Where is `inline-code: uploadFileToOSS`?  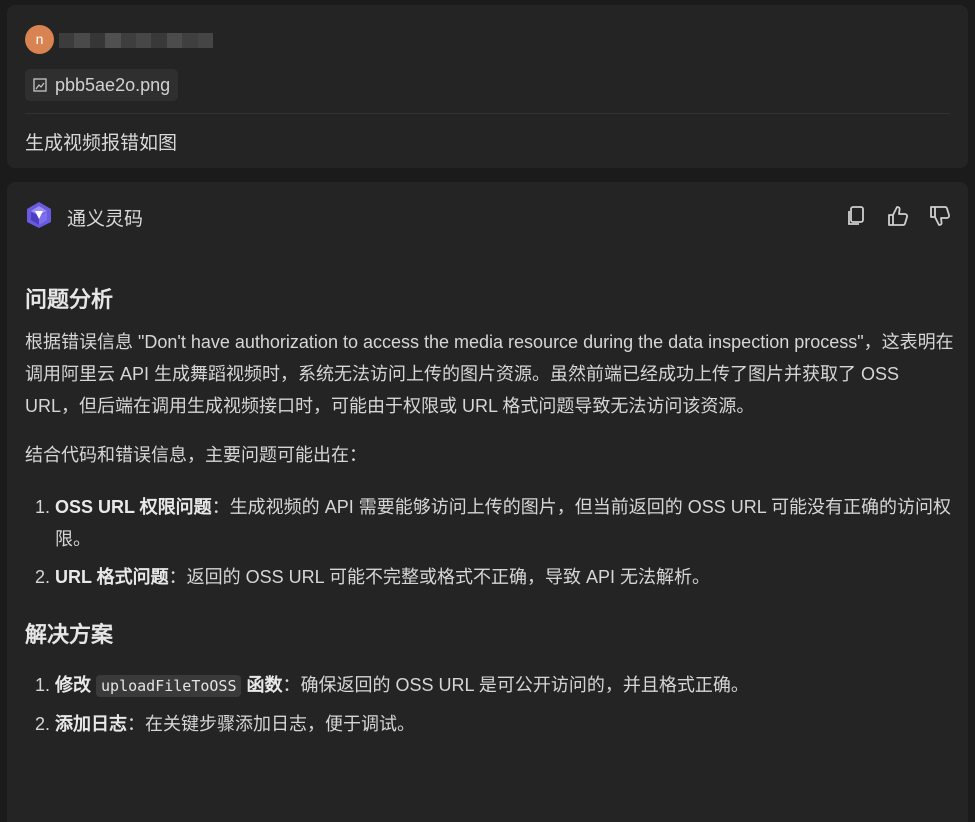 inline-code: uploadFileToOSS is located at coordinates (169, 686).